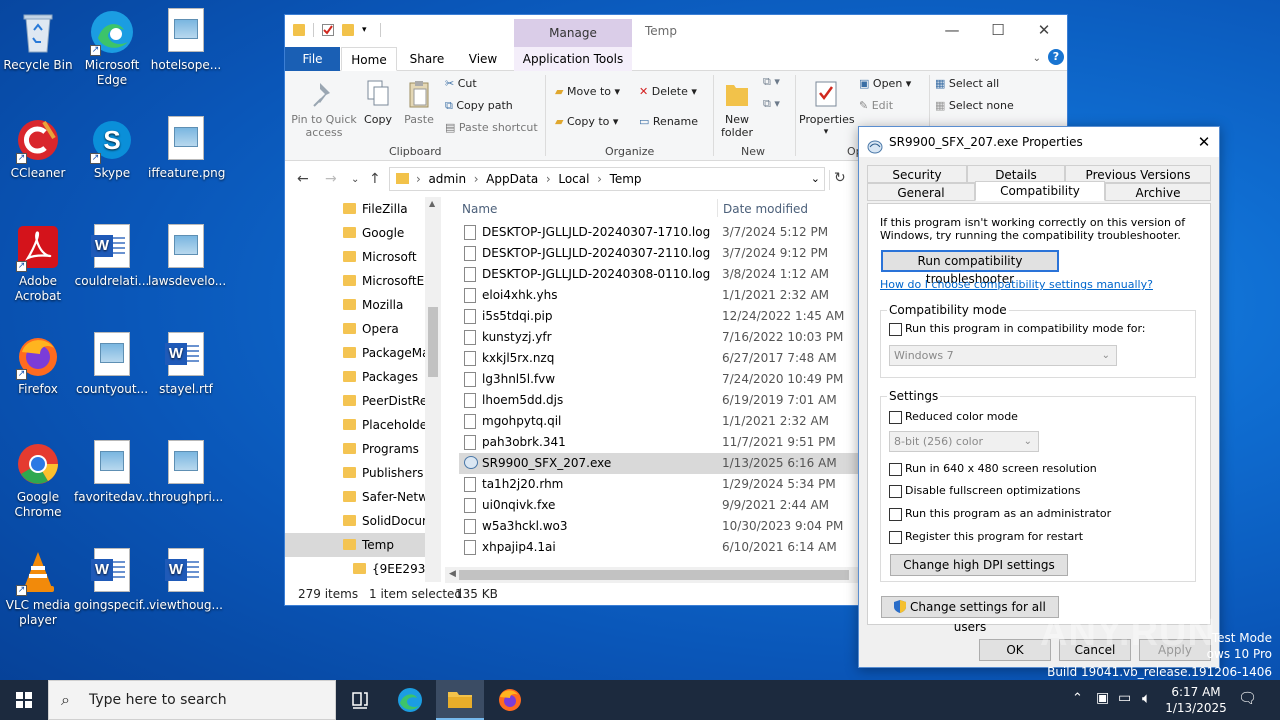 The image size is (1280, 720). Describe the element at coordinates (460, 700) in the screenshot. I see `taskbar-file-explorer` at that location.